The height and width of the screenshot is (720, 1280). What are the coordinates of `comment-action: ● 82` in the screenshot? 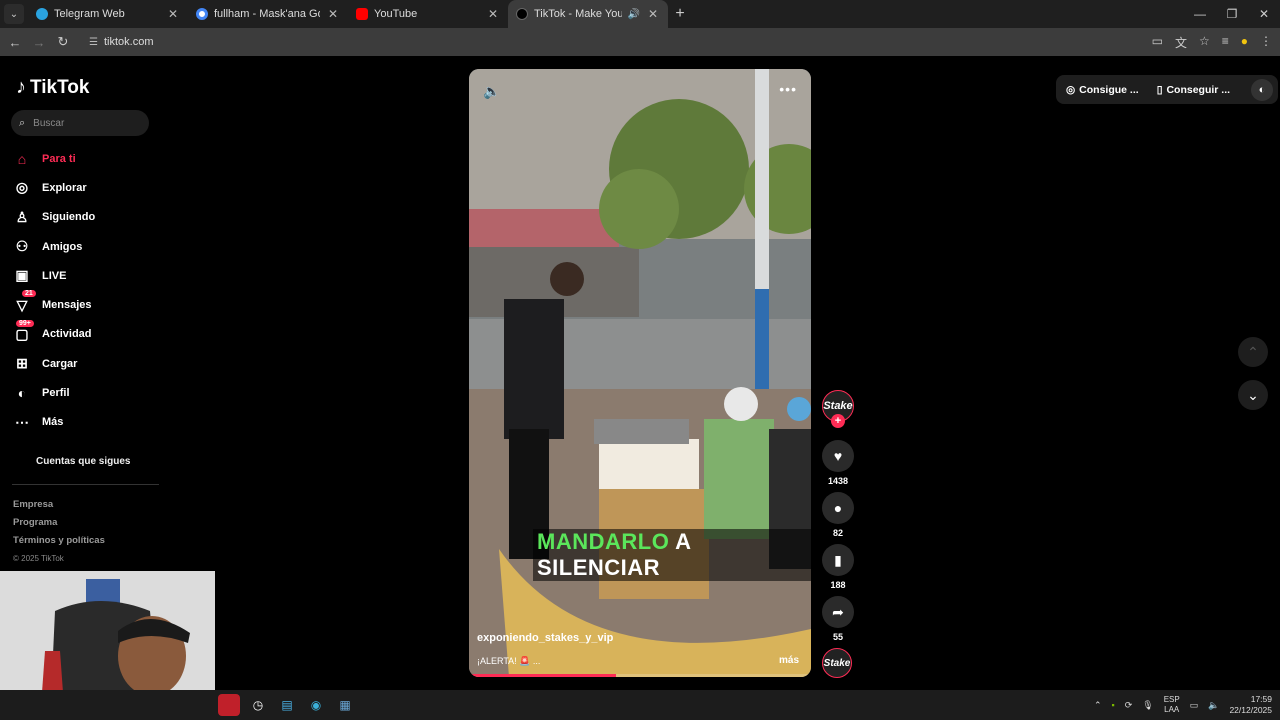 It's located at (838, 515).